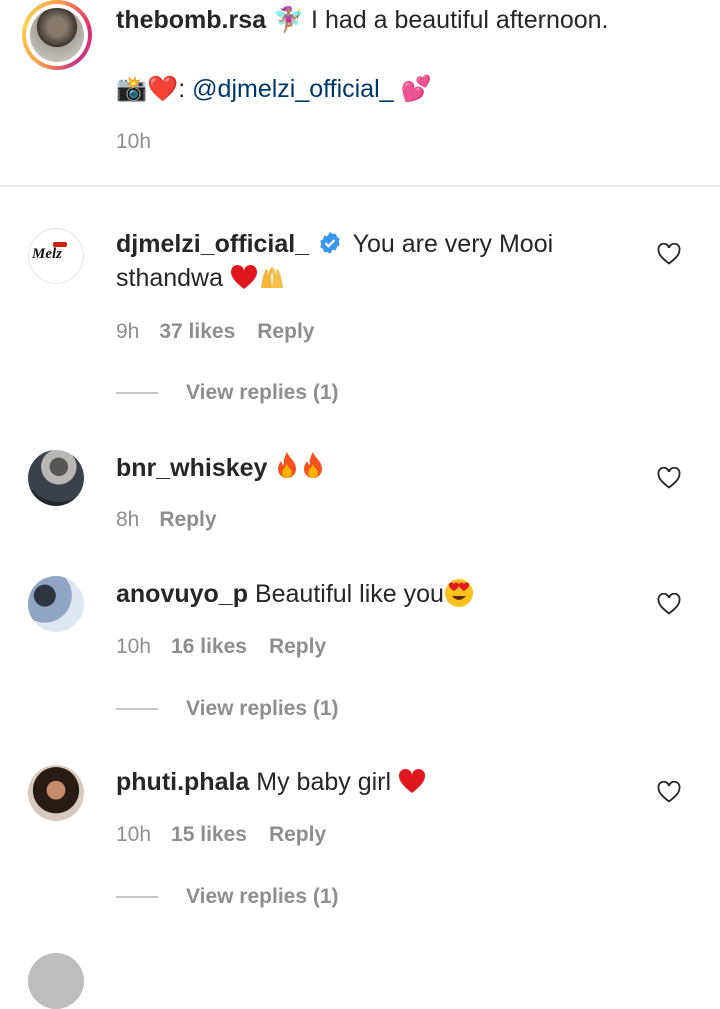 This screenshot has height=1009, width=720. I want to click on credit-prefix: 📸❤️:, so click(154, 89).